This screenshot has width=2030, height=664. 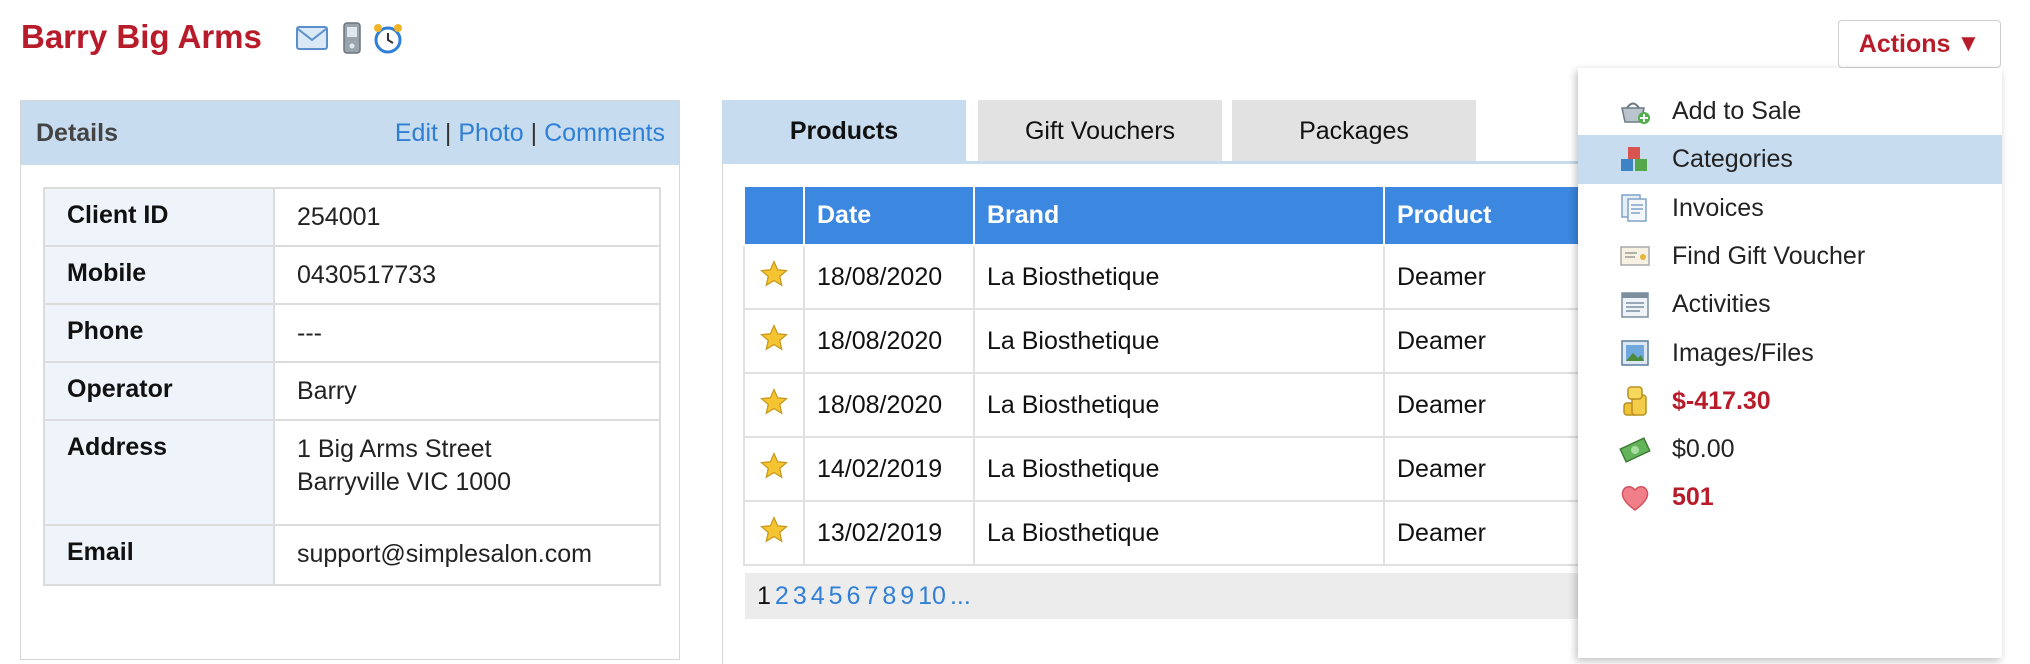 What do you see at coordinates (889, 469) in the screenshot?
I see `cell-date: 14/02/2019` at bounding box center [889, 469].